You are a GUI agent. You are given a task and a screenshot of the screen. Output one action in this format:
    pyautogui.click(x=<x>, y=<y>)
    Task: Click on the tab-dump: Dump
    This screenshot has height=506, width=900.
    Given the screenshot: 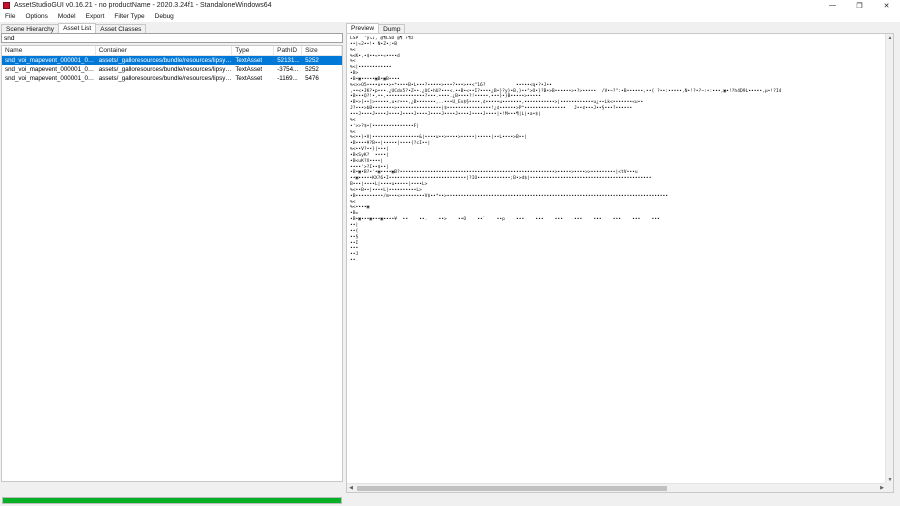 What is the action you would take?
    pyautogui.click(x=392, y=28)
    